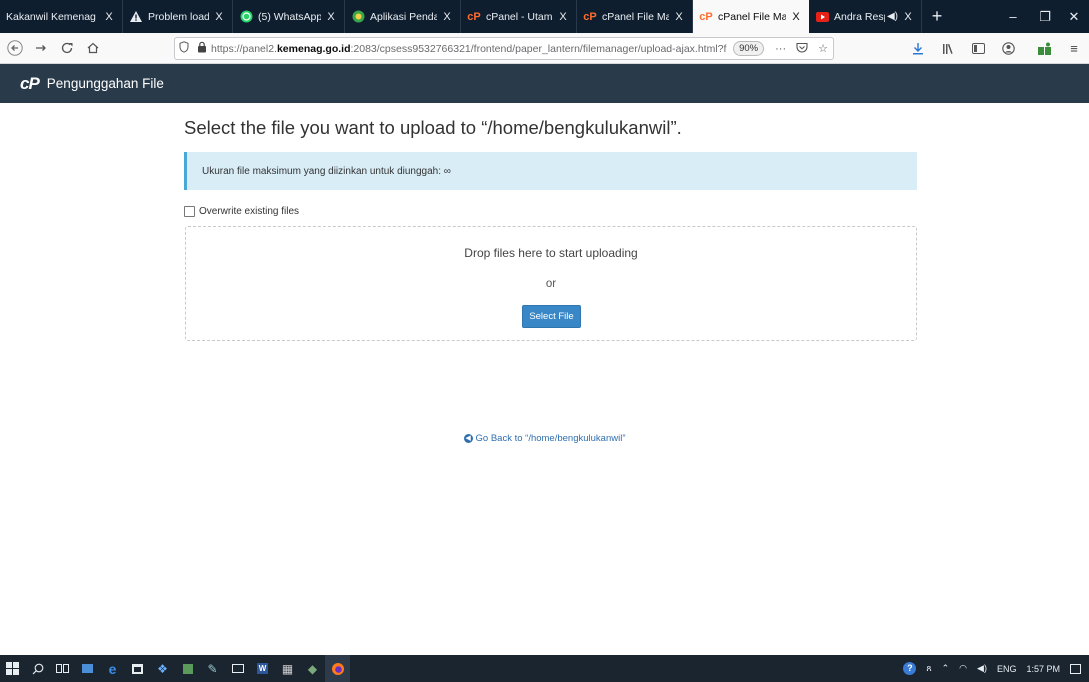 The width and height of the screenshot is (1089, 682). What do you see at coordinates (544, 668) in the screenshot?
I see `windows-taskbar: e ❖ ✎ W ▦ ◆ ? ጸ ⌃ ◠ ◀) ENG 1:57 PM` at bounding box center [544, 668].